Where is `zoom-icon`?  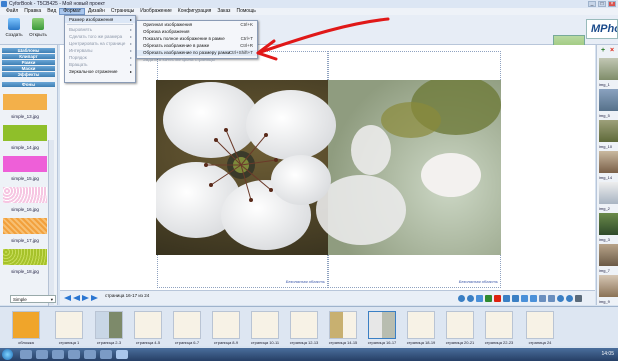 zoom-icon is located at coordinates (479, 298).